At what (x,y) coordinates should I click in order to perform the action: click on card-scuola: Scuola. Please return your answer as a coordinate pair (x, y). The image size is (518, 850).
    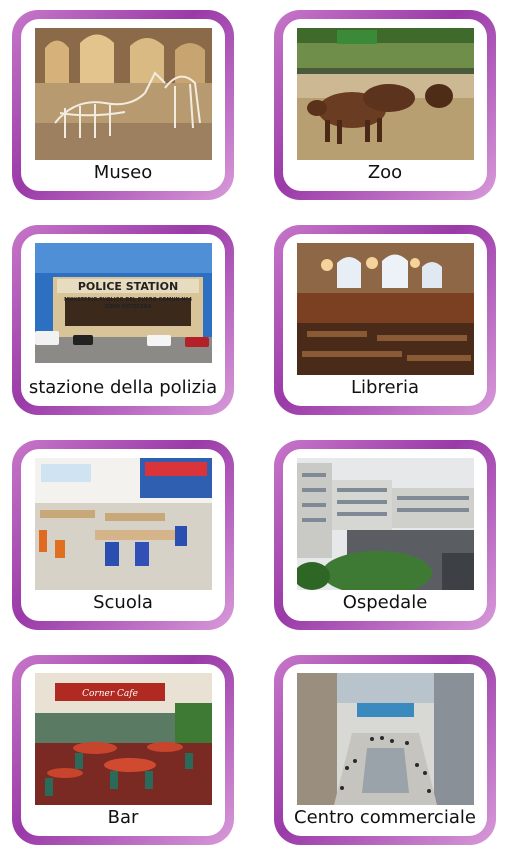
    Looking at the image, I should click on (123, 535).